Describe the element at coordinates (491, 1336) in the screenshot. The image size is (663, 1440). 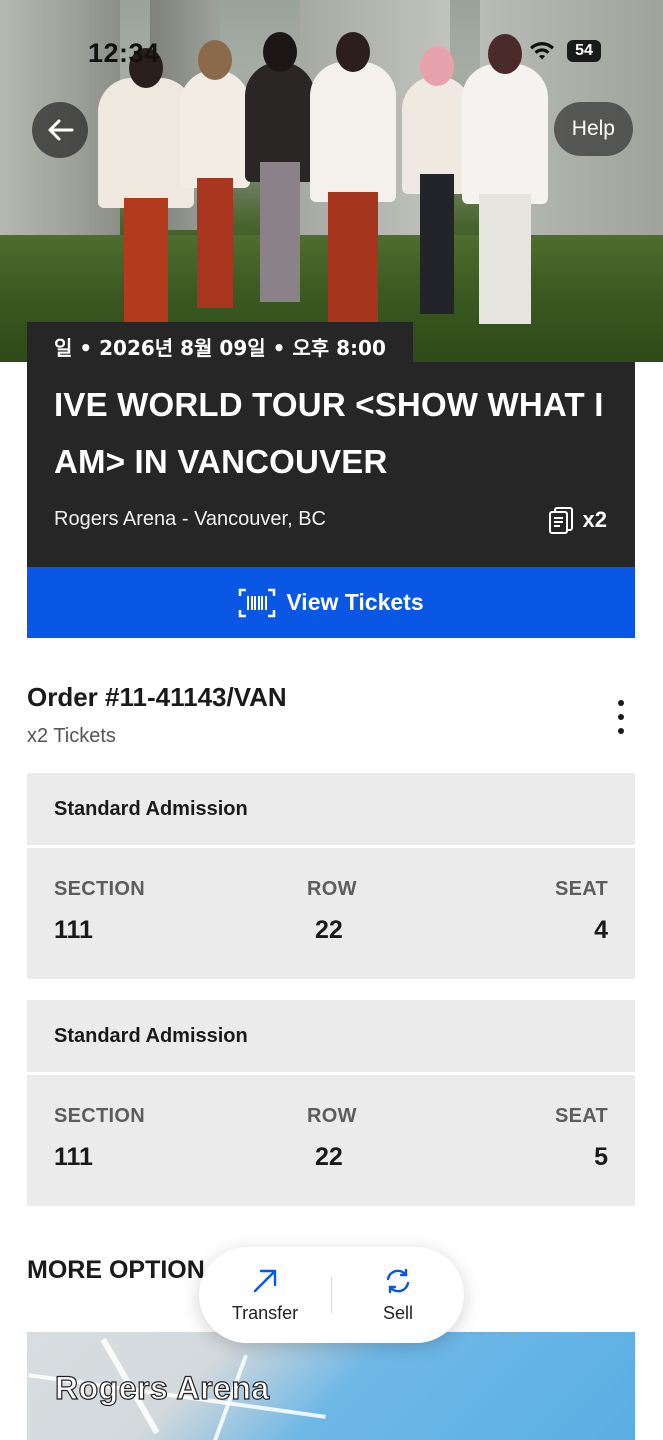
I see `harbour-label: Harbour` at that location.